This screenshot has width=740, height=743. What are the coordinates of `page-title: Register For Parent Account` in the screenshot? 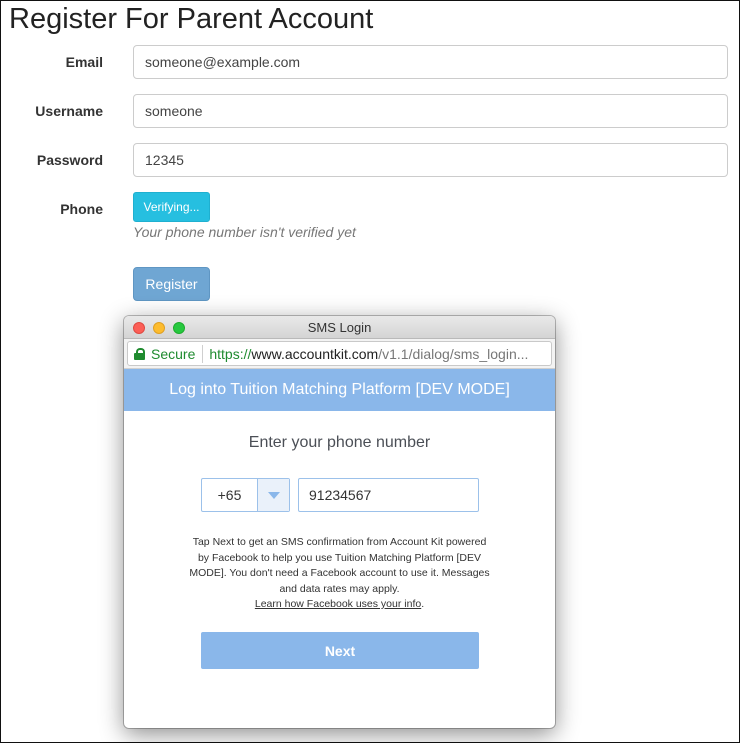 It's located at (191, 19).